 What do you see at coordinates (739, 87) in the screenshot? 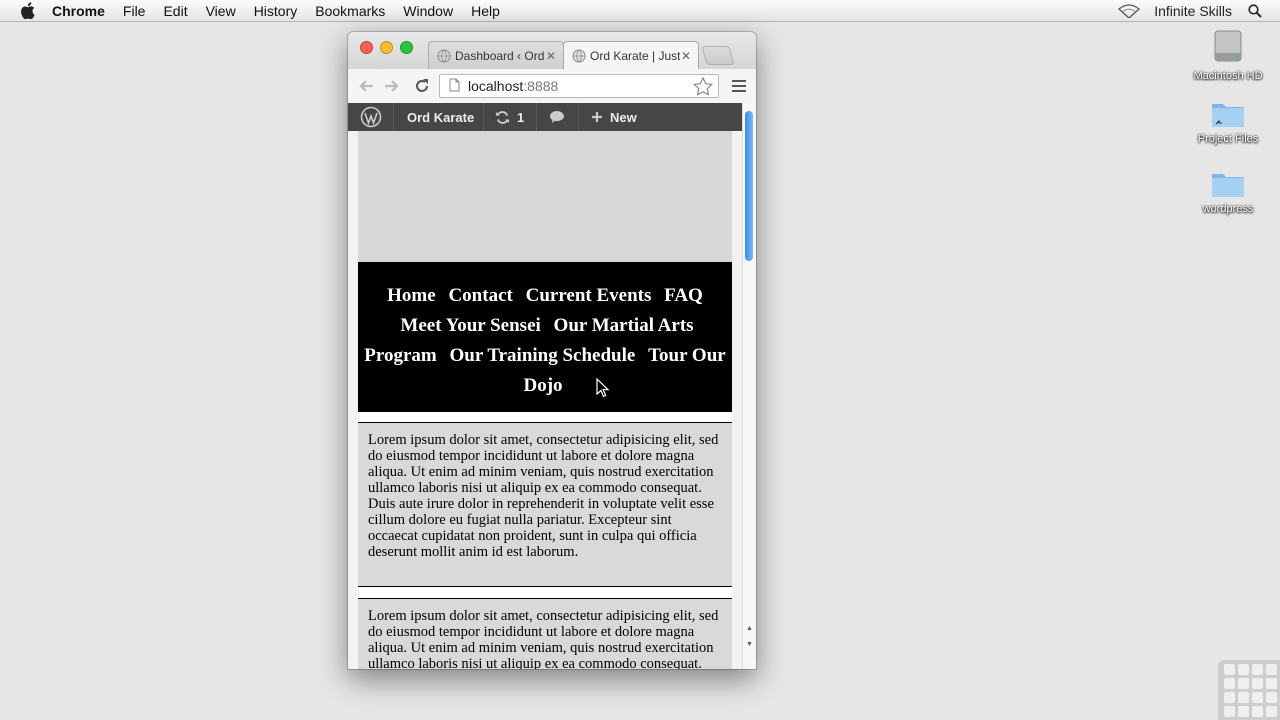
I see `chrome-menu-icon` at bounding box center [739, 87].